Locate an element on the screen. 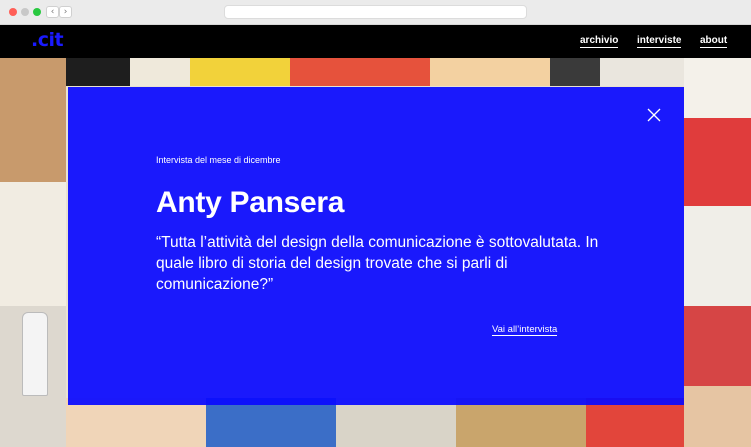 This screenshot has height=447, width=751. site-logo: .cit is located at coordinates (47, 40).